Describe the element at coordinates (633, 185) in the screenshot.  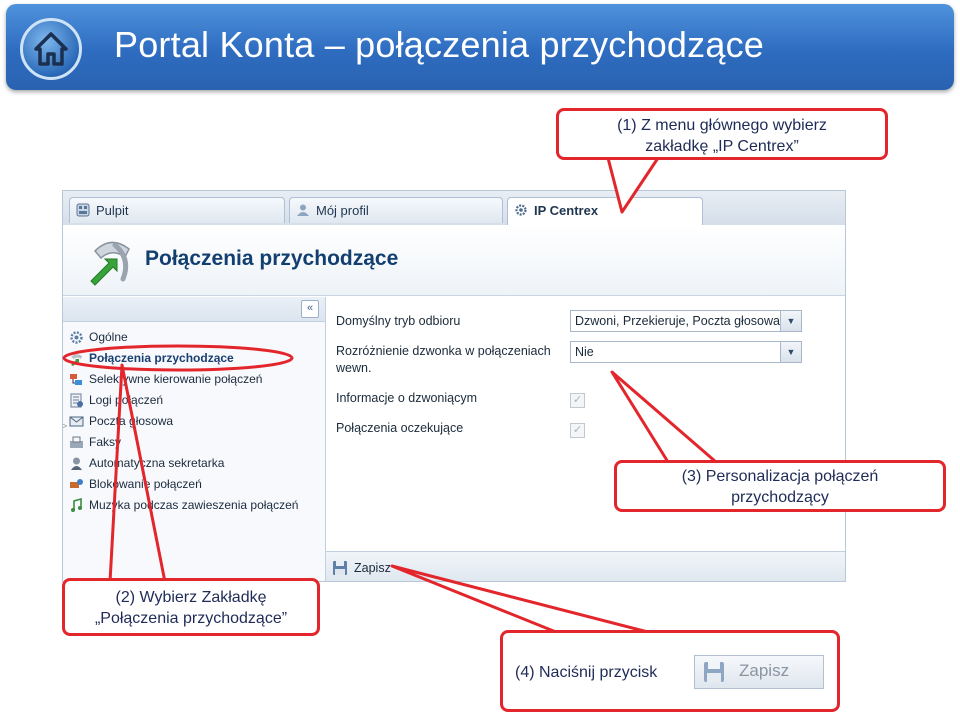
I see `callout-1-pointer` at that location.